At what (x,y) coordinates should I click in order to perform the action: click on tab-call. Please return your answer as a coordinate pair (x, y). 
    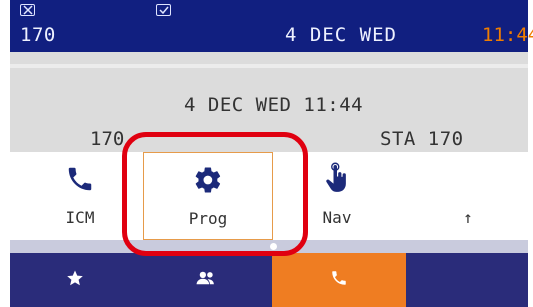
    Looking at the image, I should click on (339, 280).